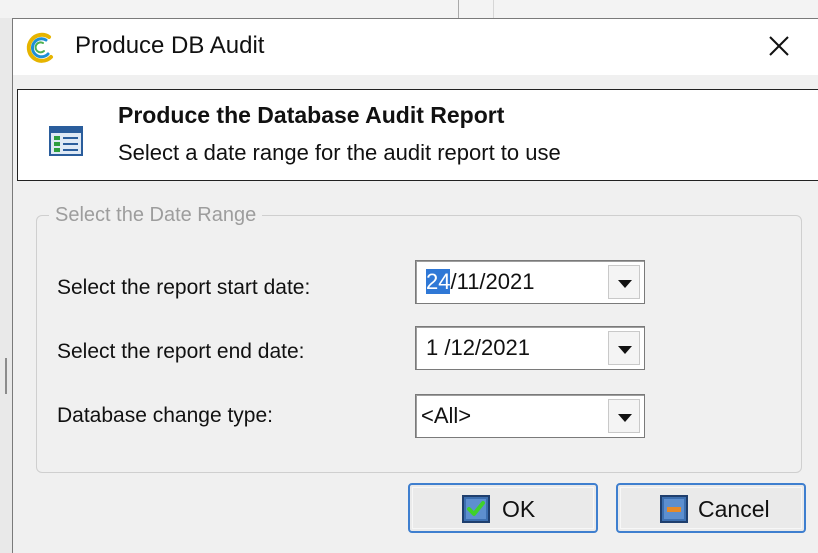 Image resolution: width=818 pixels, height=553 pixels. What do you see at coordinates (476, 509) in the screenshot?
I see `checkmark-icon` at bounding box center [476, 509].